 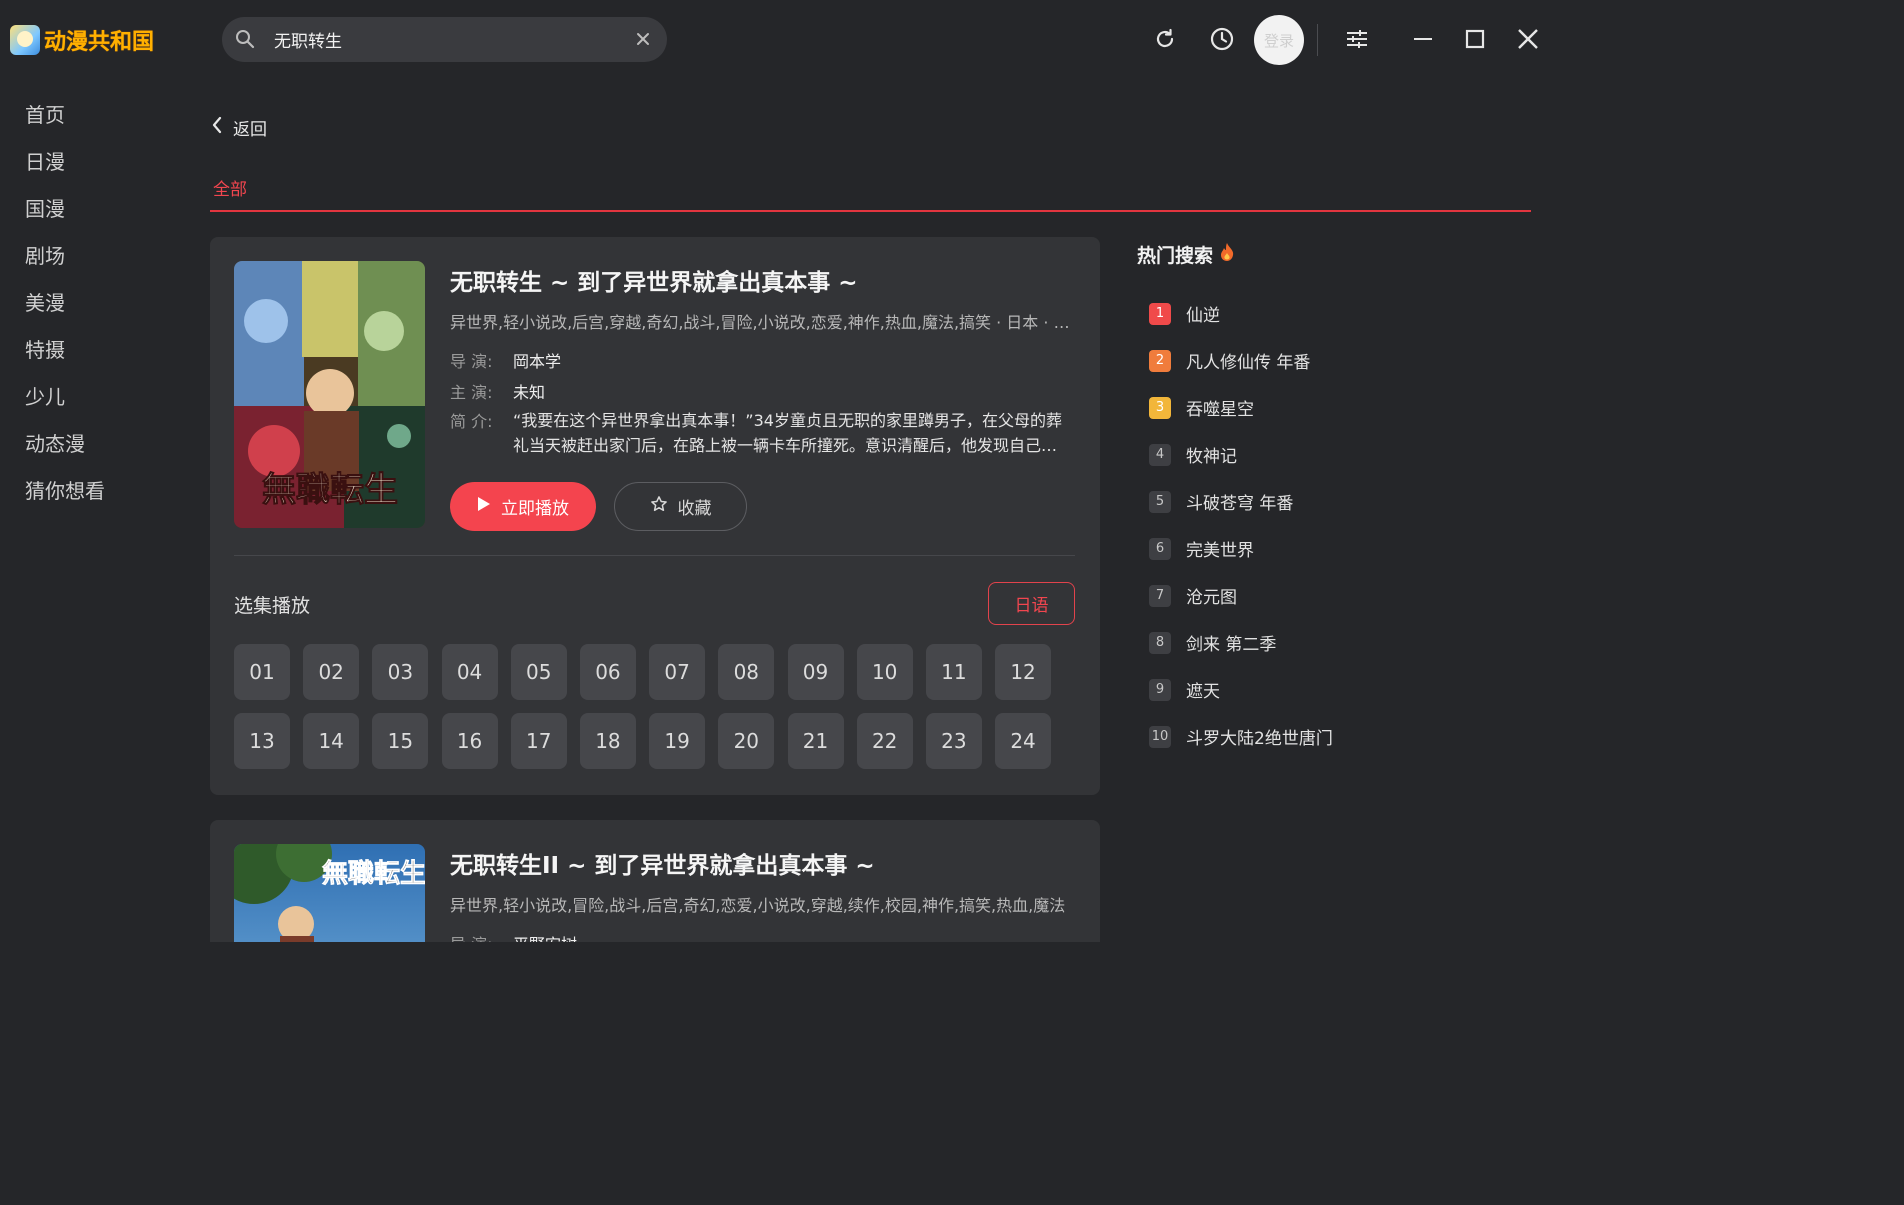 I want to click on sidebar-item-chinese-anime: 国漫, so click(x=90, y=209).